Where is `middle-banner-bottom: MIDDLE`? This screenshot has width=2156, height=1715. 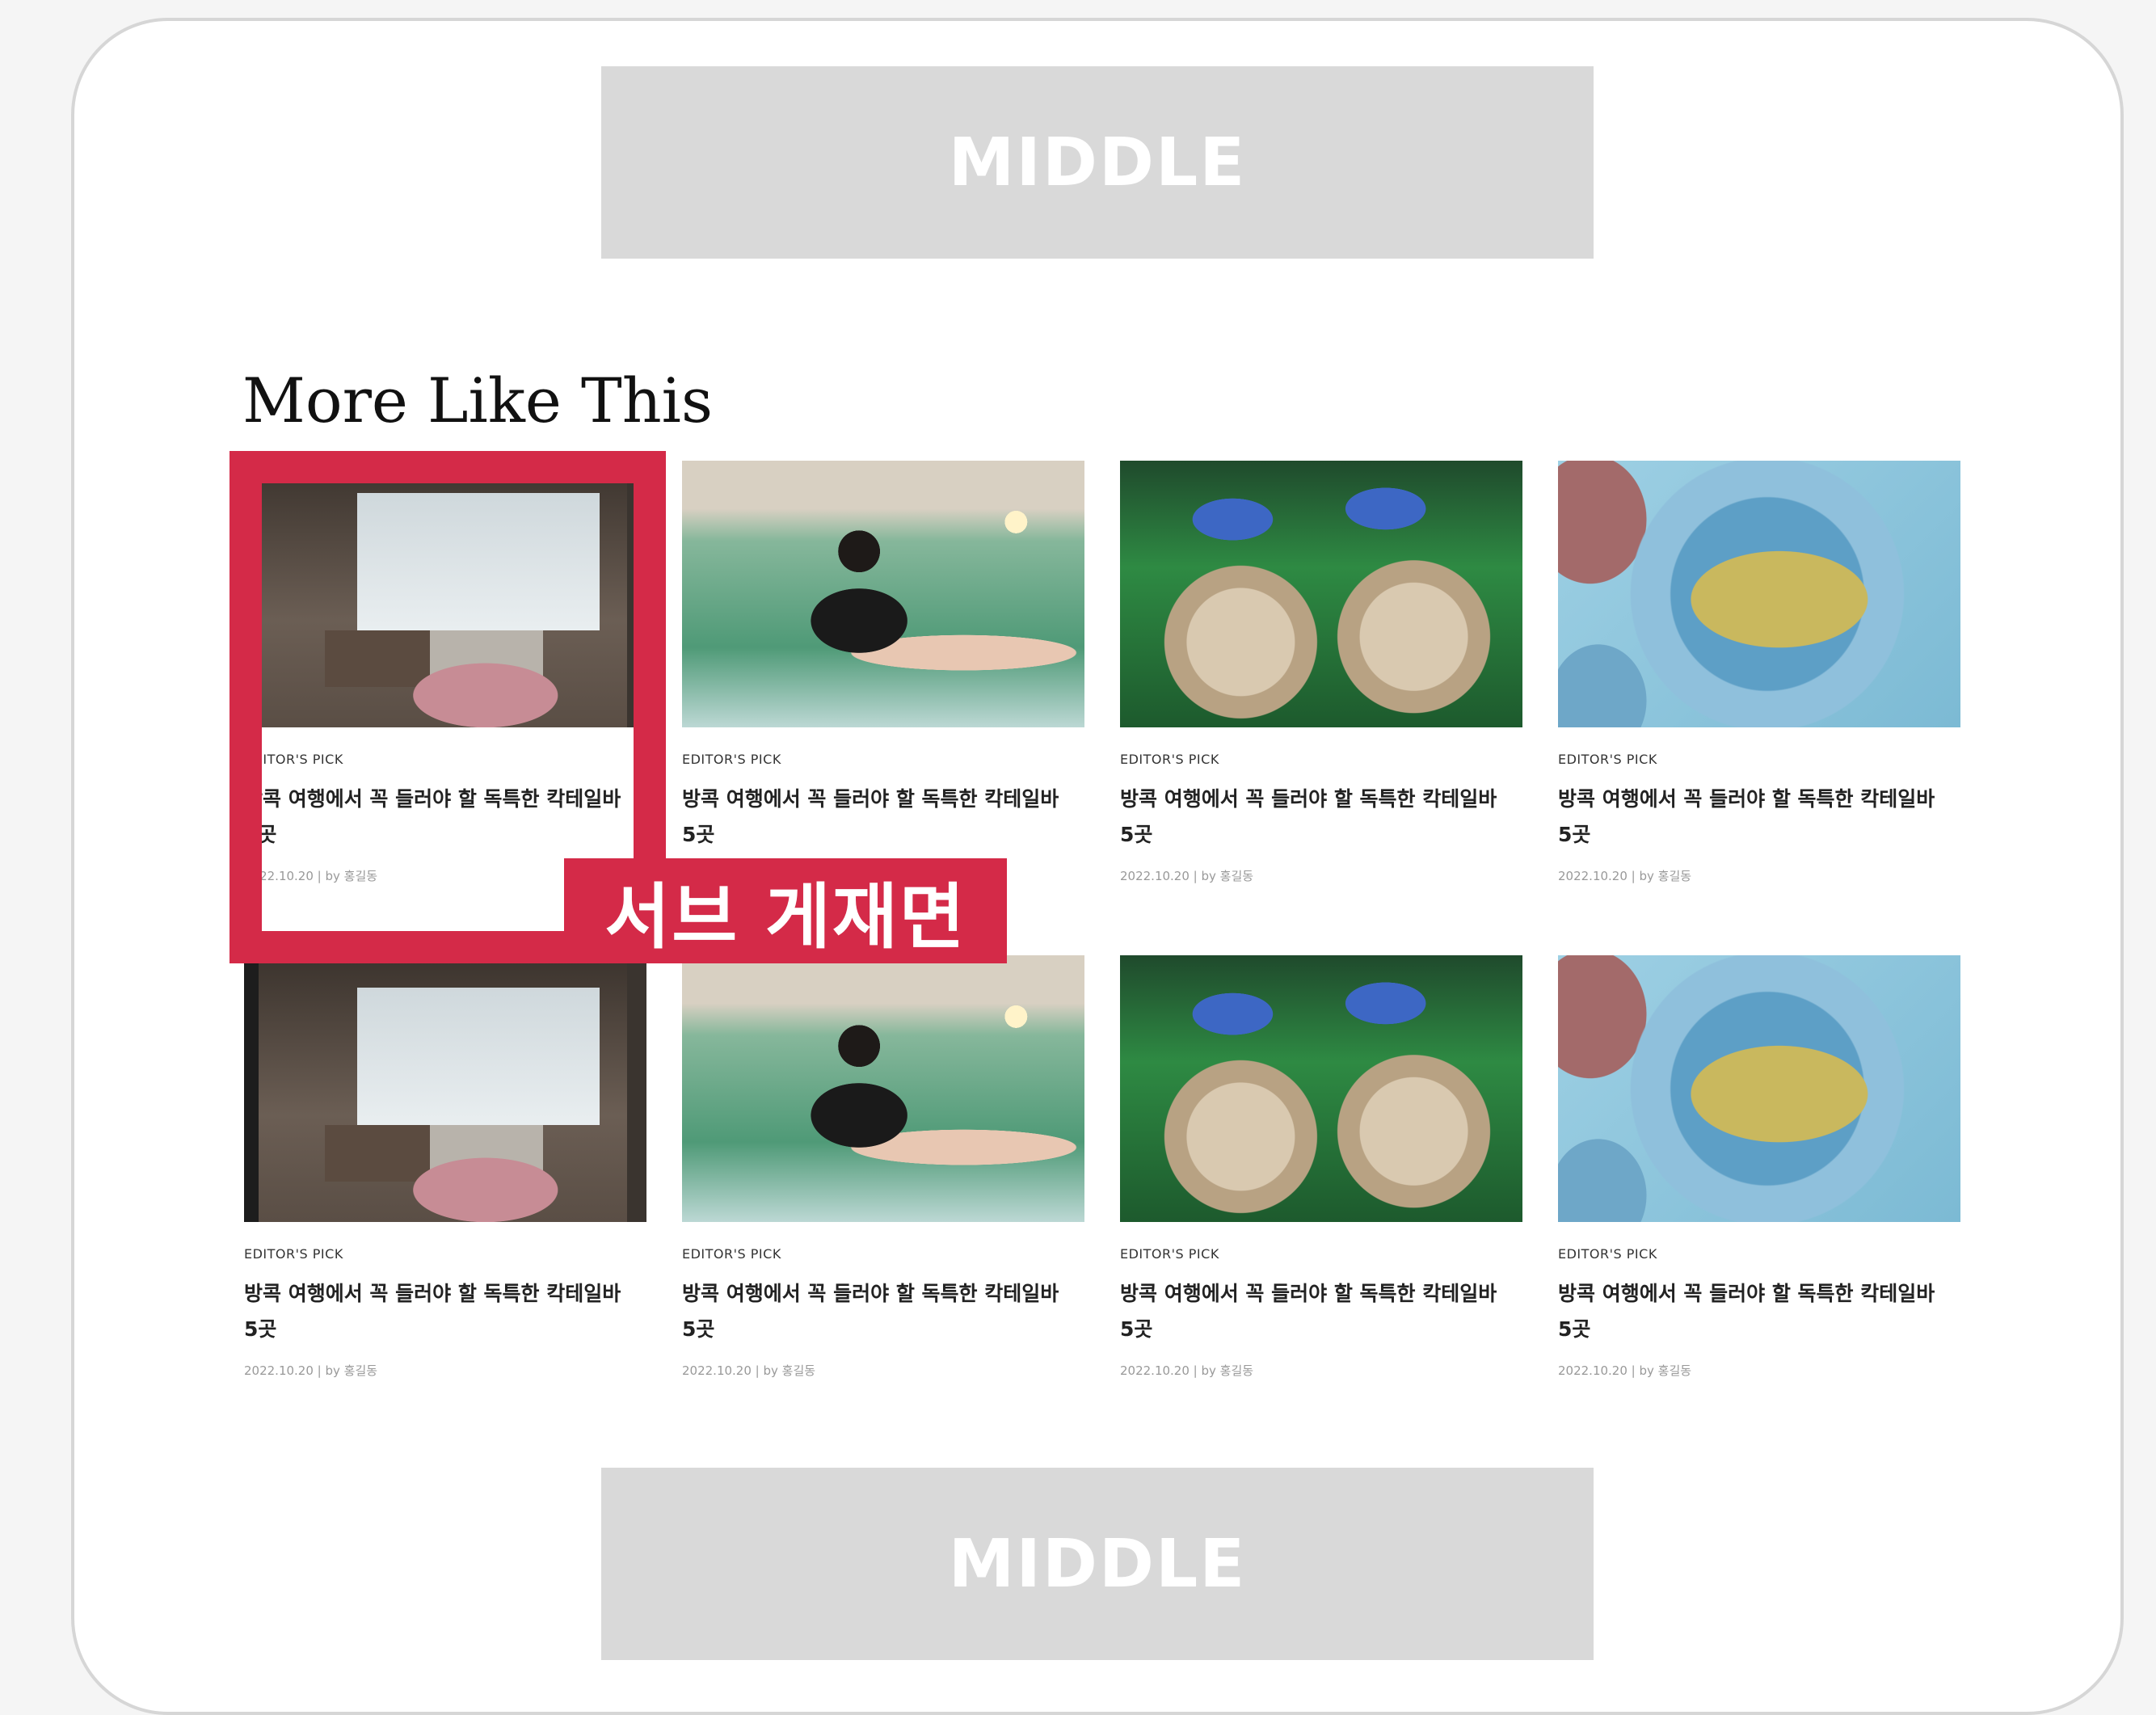 middle-banner-bottom: MIDDLE is located at coordinates (1097, 1564).